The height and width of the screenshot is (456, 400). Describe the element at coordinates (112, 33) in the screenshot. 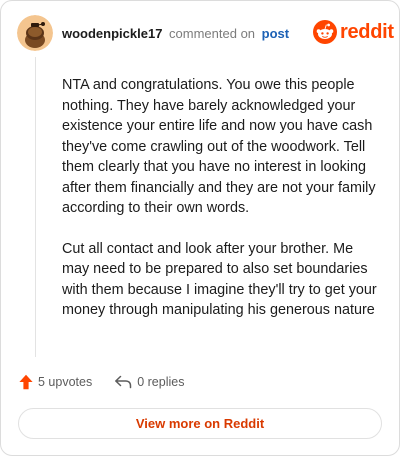

I see `username: woodenpickle17` at that location.